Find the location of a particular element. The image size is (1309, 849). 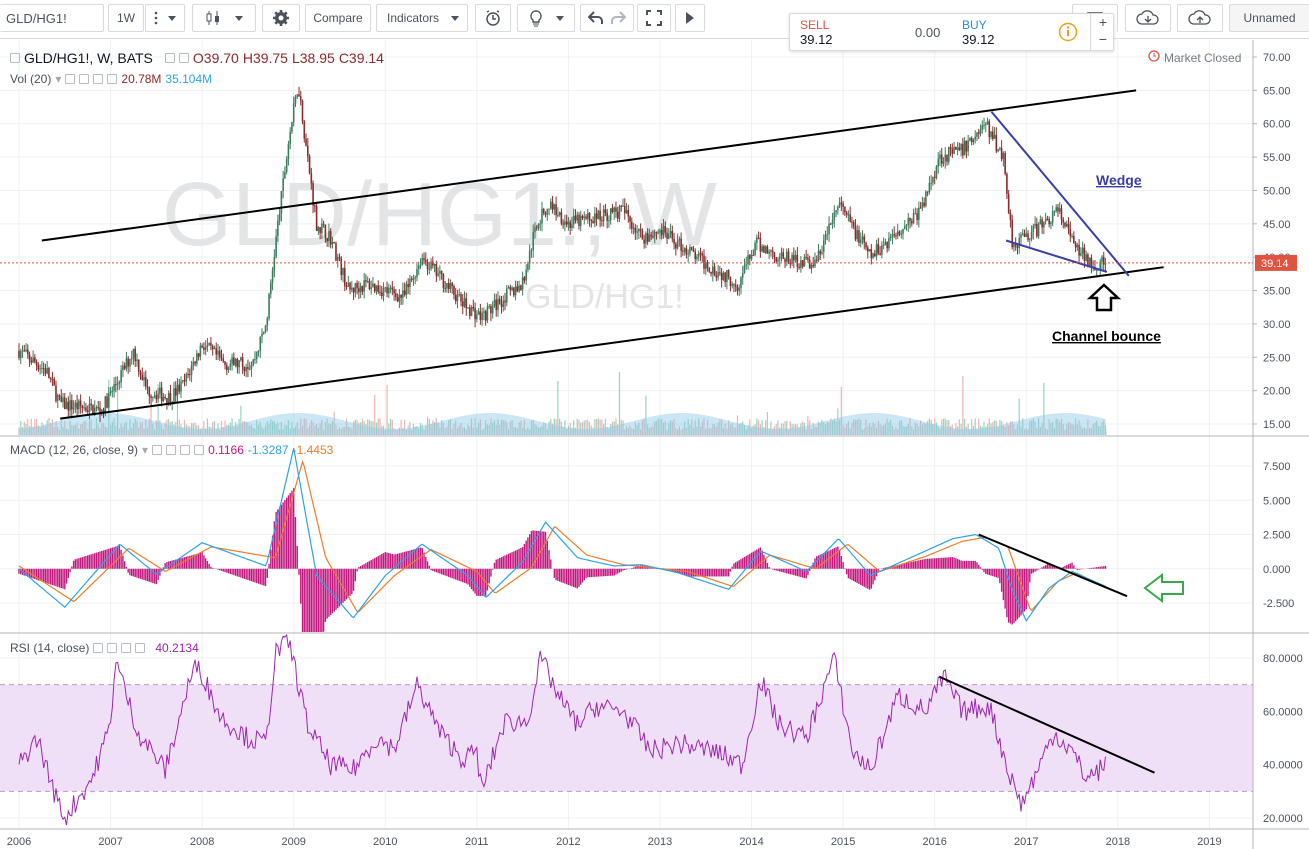

macd-histogram-value: 0.1166 is located at coordinates (226, 450).